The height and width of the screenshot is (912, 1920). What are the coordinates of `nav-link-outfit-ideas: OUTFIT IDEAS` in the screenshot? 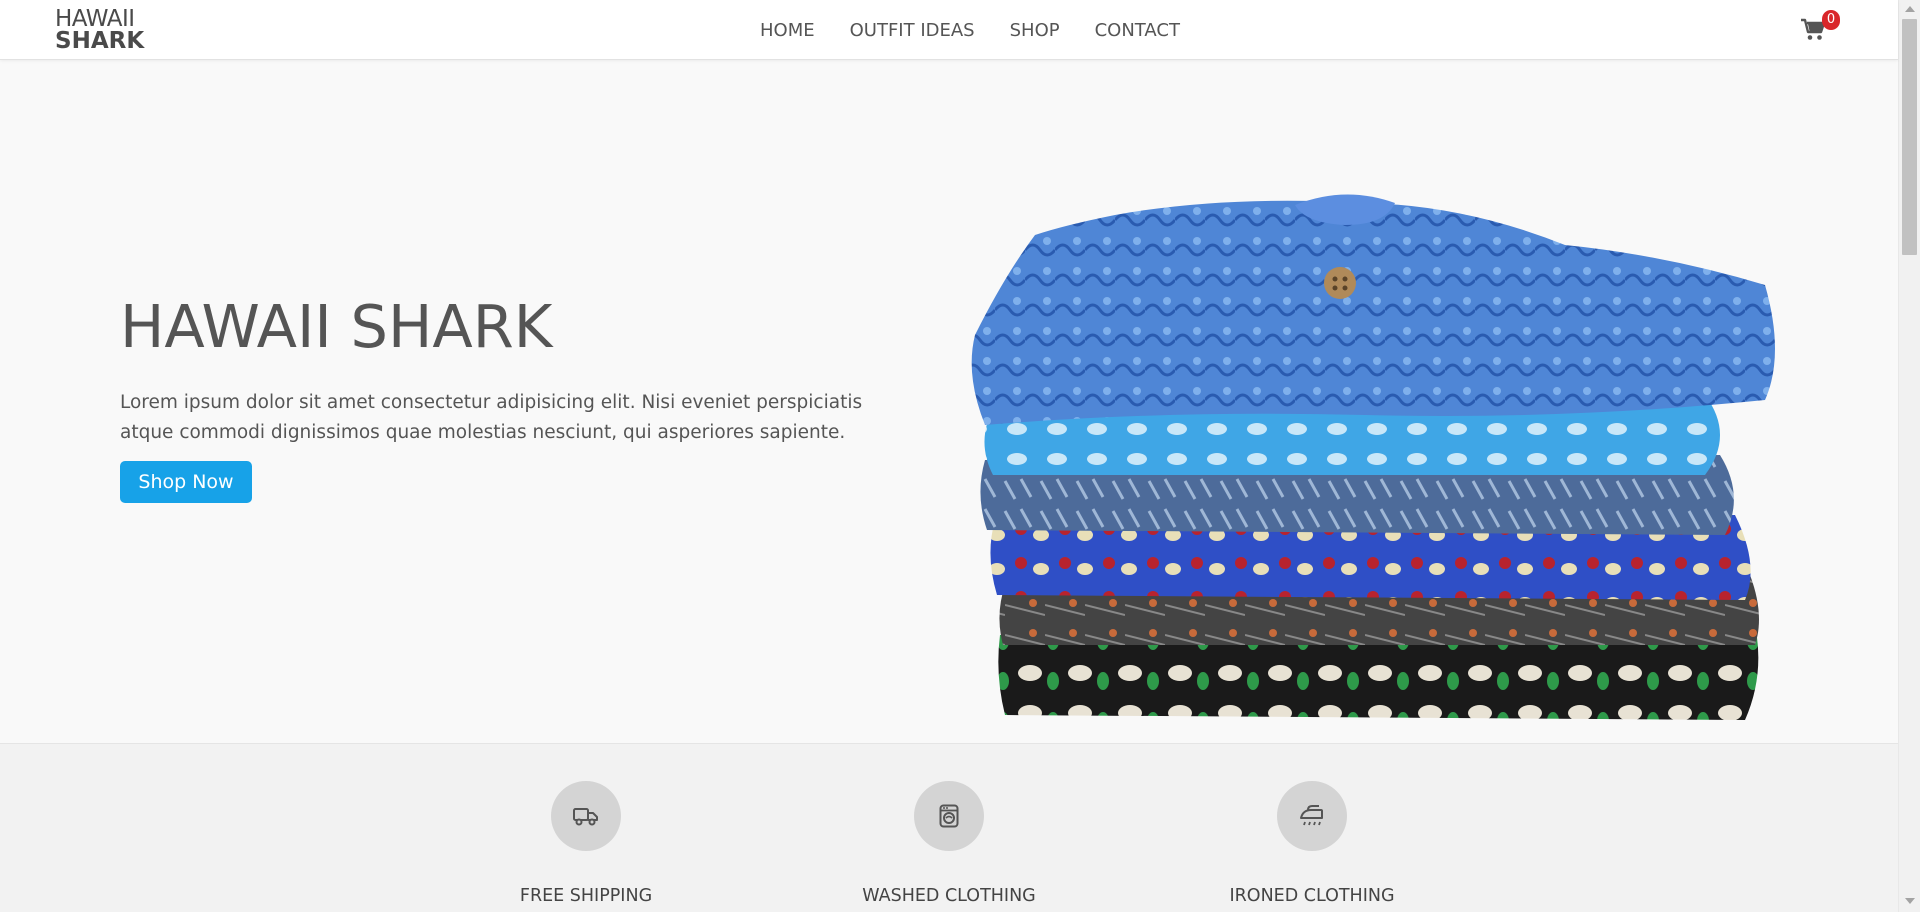 It's located at (912, 30).